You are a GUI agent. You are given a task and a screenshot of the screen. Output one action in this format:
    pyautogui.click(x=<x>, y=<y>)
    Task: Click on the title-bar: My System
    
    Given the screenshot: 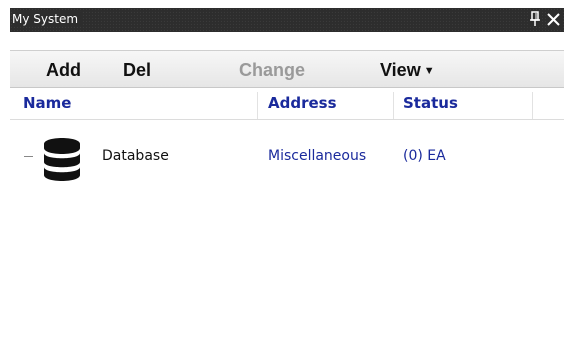 What is the action you would take?
    pyautogui.click(x=287, y=20)
    